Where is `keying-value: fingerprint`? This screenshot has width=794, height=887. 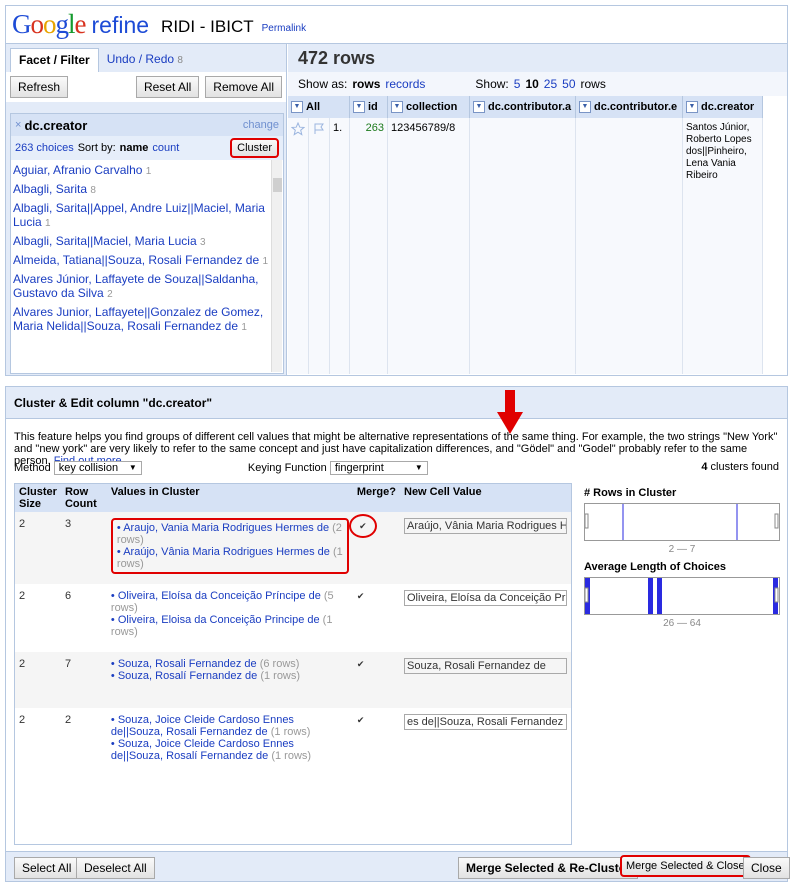
keying-value: fingerprint is located at coordinates (359, 468).